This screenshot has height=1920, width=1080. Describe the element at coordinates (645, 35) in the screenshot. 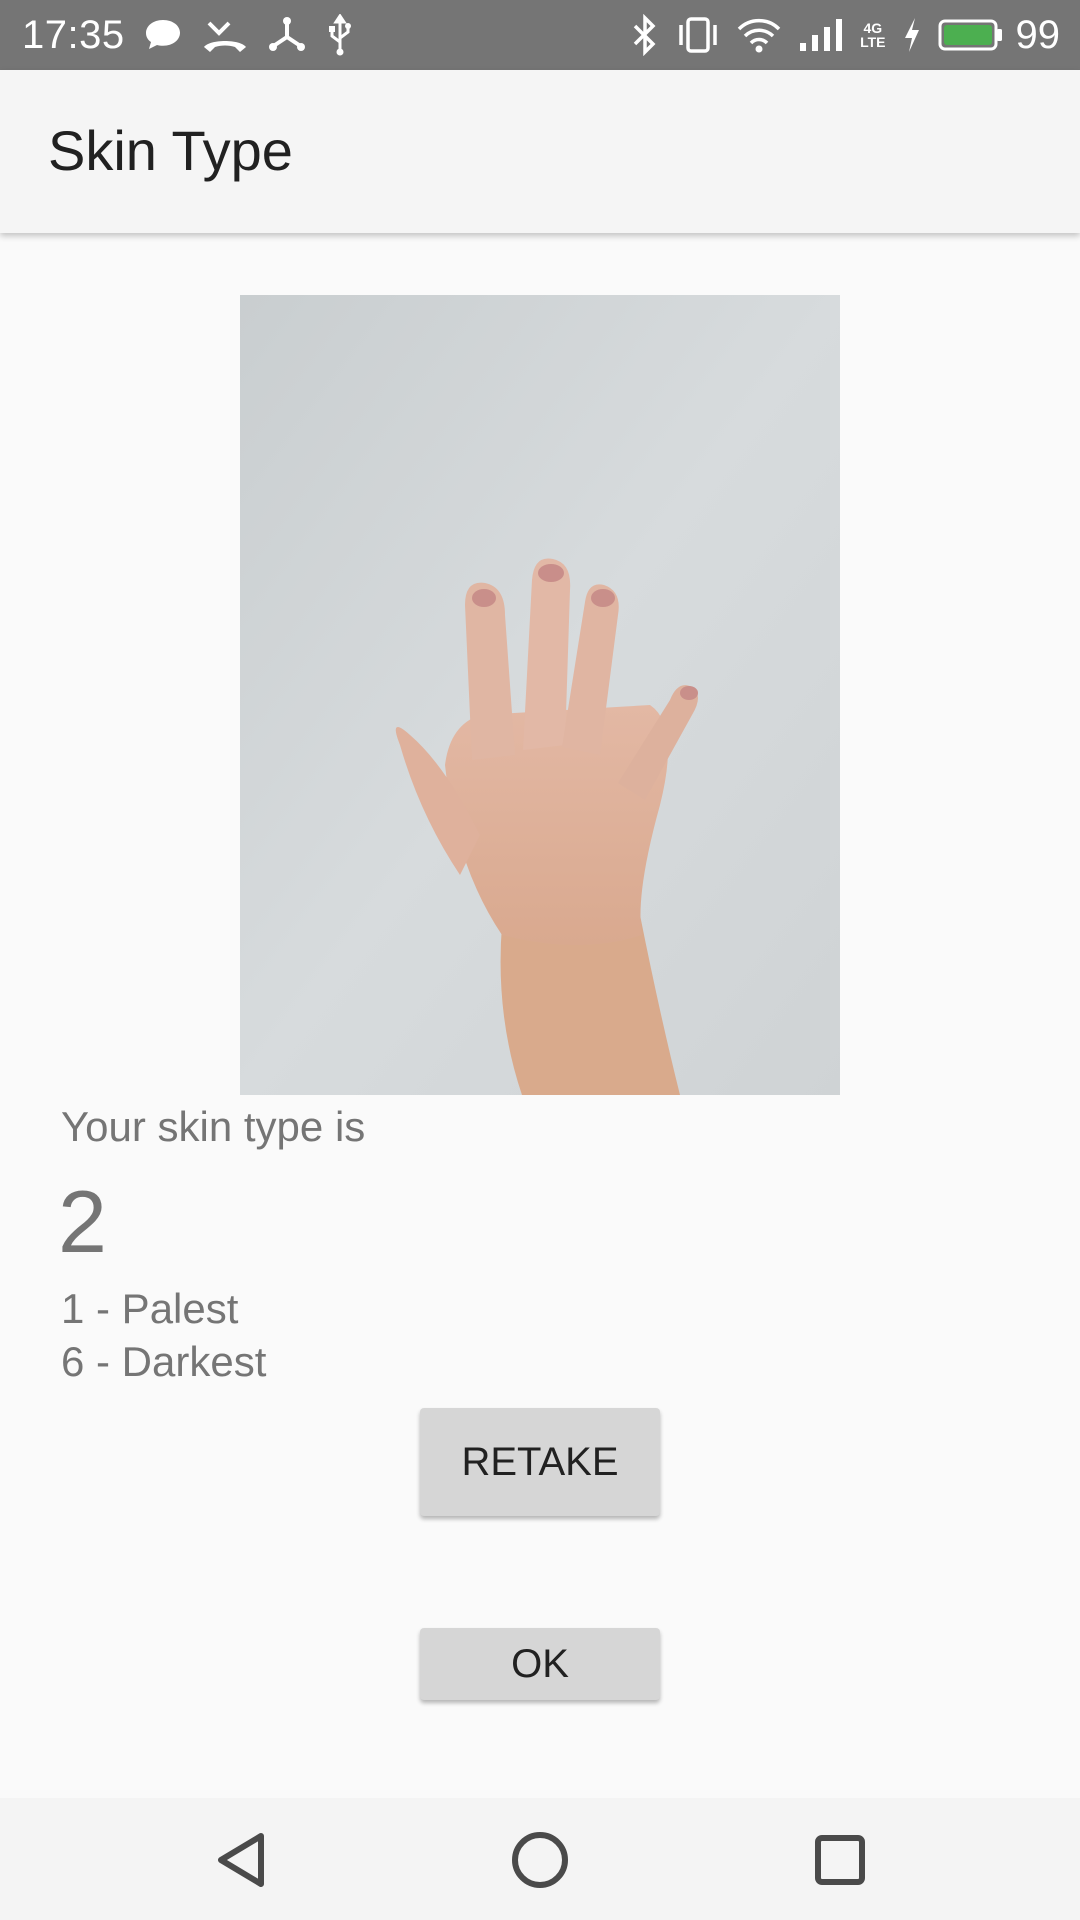

I see `bluetooth-icon` at that location.